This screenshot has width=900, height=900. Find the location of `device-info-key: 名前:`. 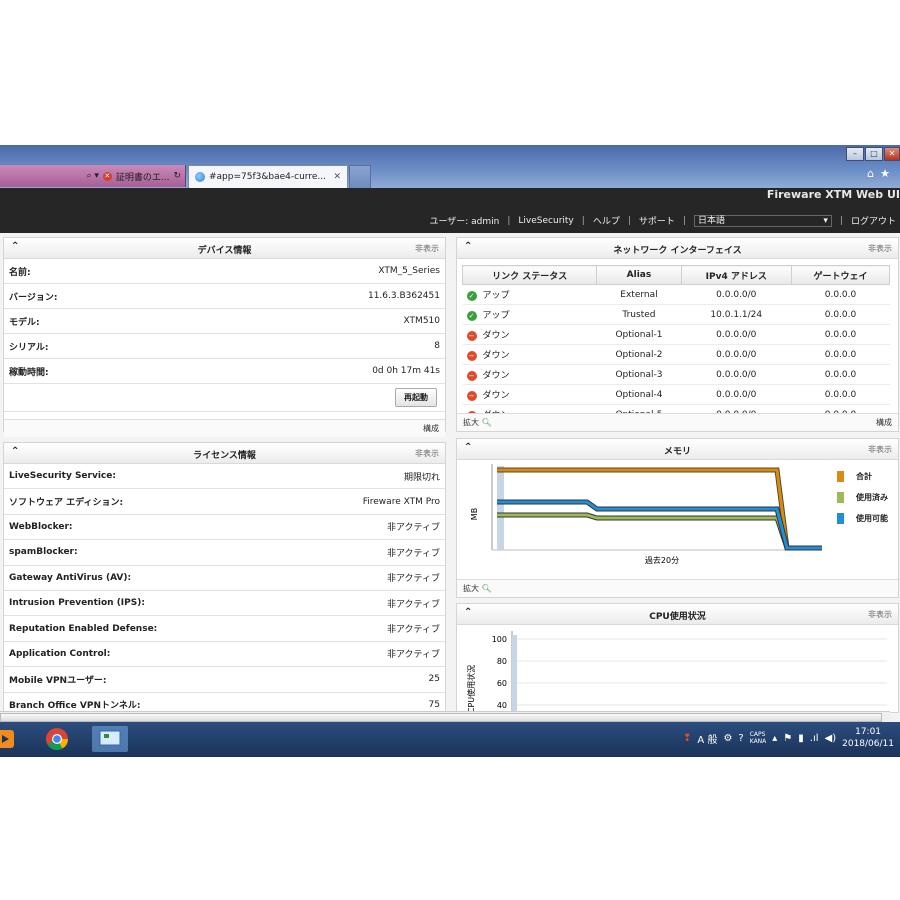

device-info-key: 名前: is located at coordinates (20, 272).